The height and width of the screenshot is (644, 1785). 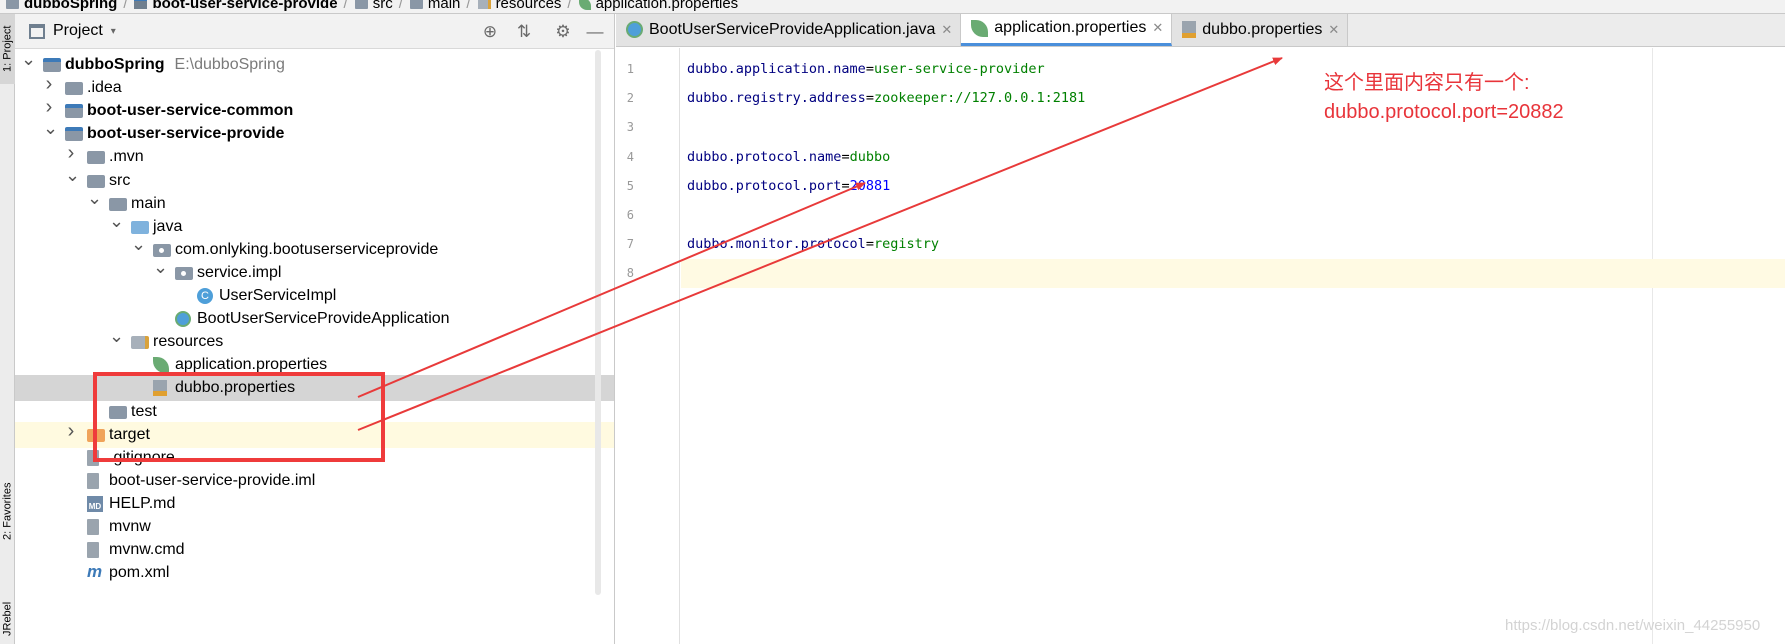 I want to click on project-panel-header: Project ▾ ⊕ ⇅ ⚙ —, so click(x=314, y=31).